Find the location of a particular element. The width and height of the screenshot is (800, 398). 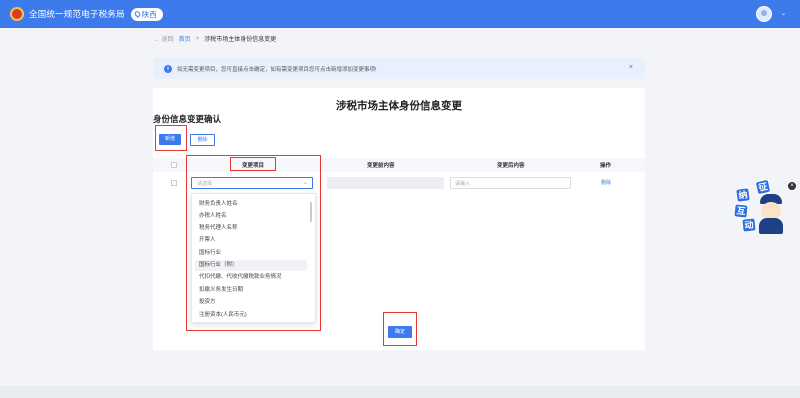

region-selector: 陕西 is located at coordinates (146, 14).